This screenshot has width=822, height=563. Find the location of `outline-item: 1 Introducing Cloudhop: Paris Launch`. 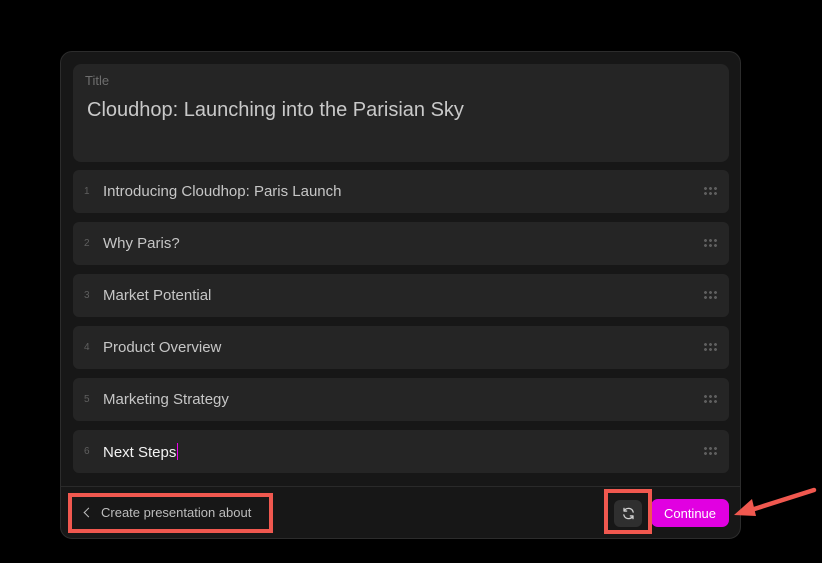

outline-item: 1 Introducing Cloudhop: Paris Launch is located at coordinates (401, 191).